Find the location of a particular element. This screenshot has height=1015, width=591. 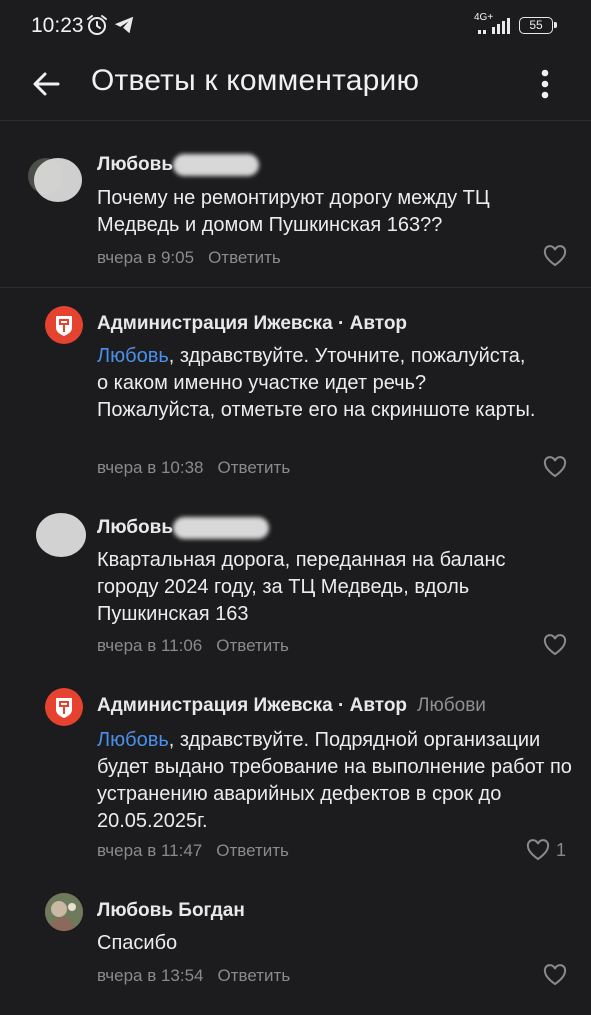

like-button: 1 is located at coordinates (546, 850).